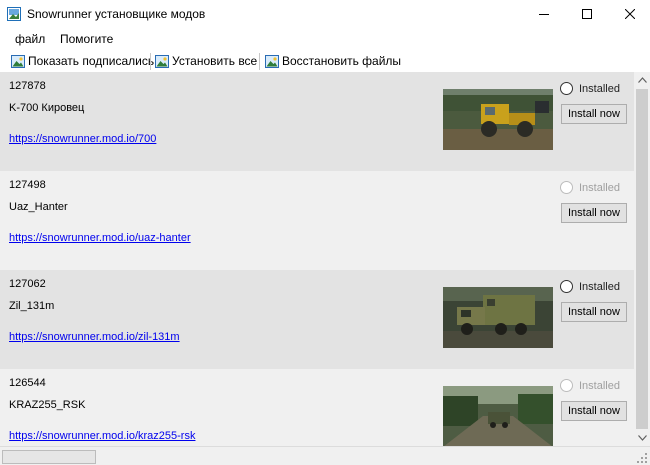 This screenshot has width=650, height=465. Describe the element at coordinates (27, 185) in the screenshot. I see `mod-id: 127498` at that location.